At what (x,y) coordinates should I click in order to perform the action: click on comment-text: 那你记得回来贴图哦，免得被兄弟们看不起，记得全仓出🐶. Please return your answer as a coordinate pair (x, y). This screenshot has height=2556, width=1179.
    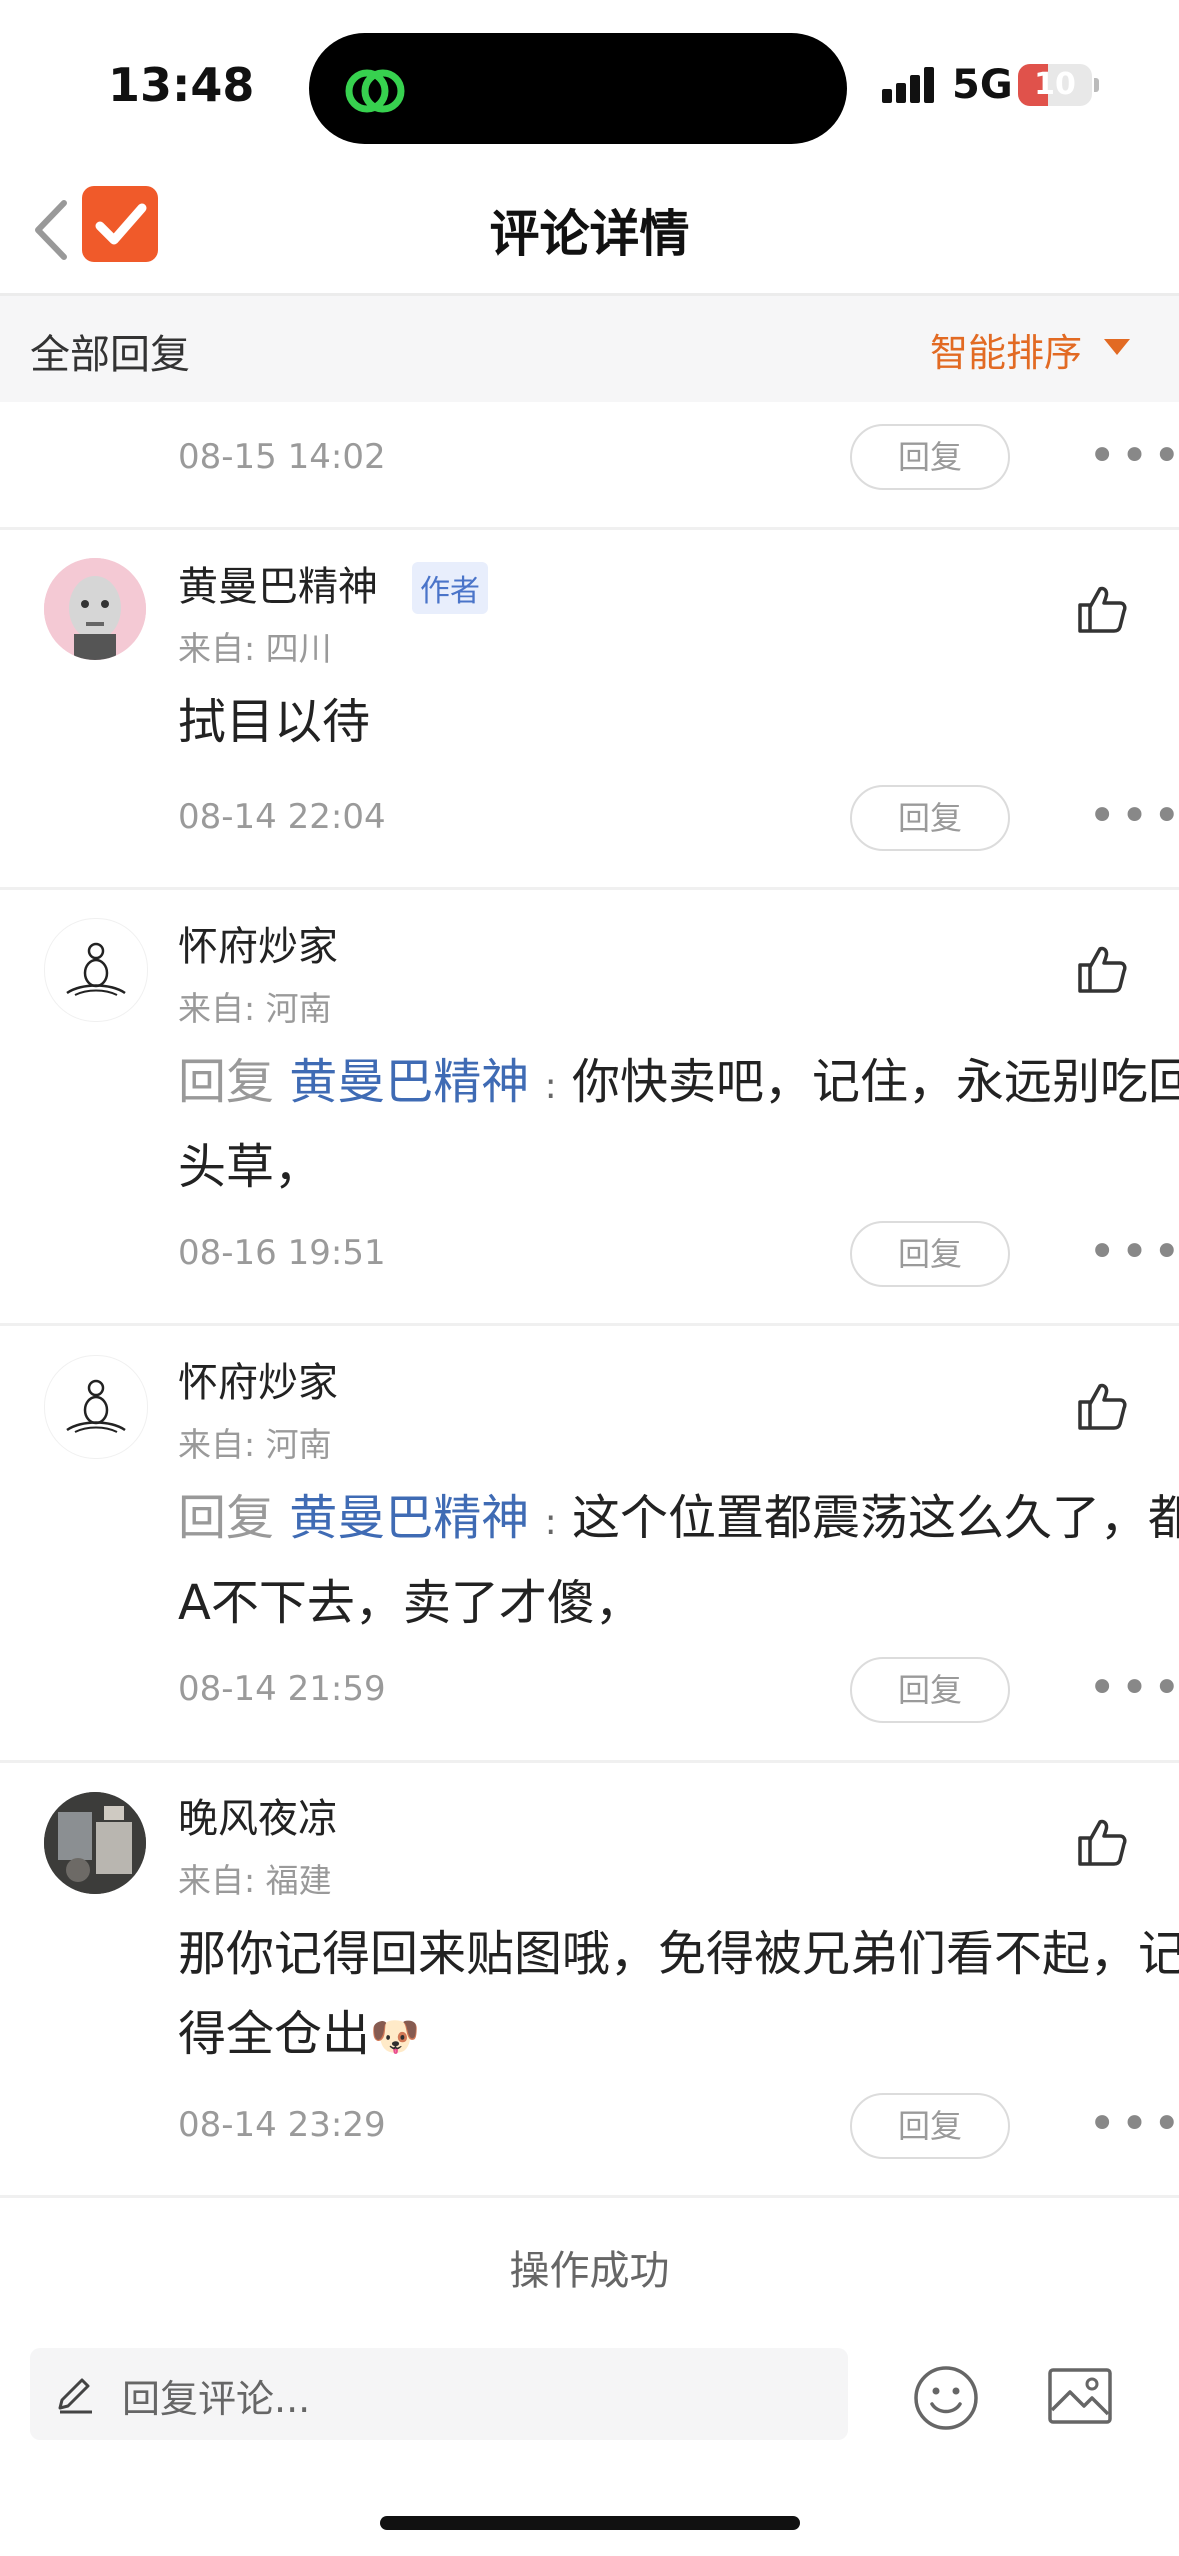
    Looking at the image, I should click on (678, 1995).